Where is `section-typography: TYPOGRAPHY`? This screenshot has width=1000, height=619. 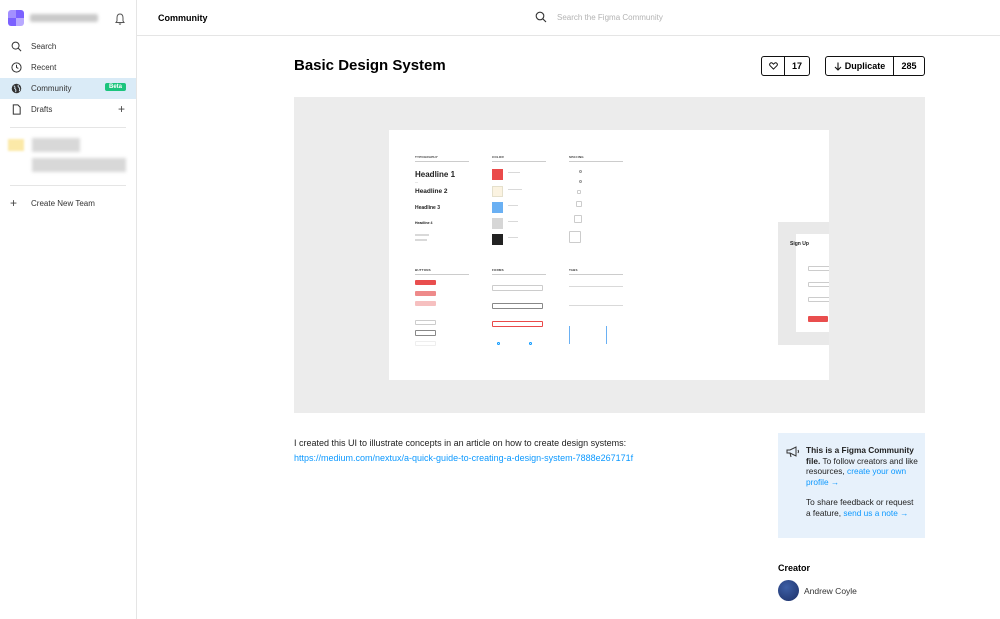 section-typography: TYPOGRAPHY is located at coordinates (427, 157).